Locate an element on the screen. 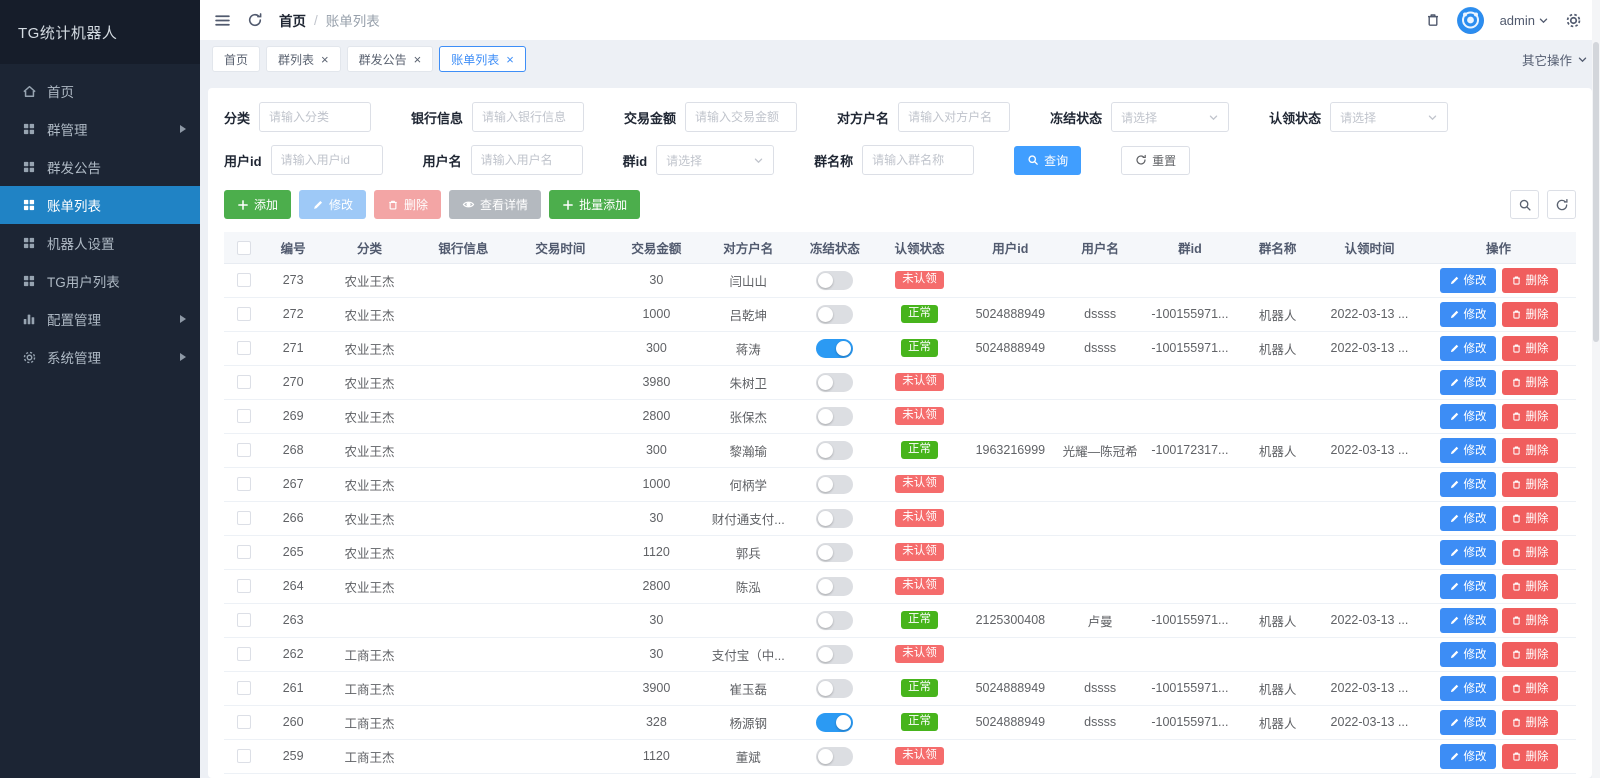 This screenshot has height=778, width=1600. user-menu: admin is located at coordinates (1524, 20).